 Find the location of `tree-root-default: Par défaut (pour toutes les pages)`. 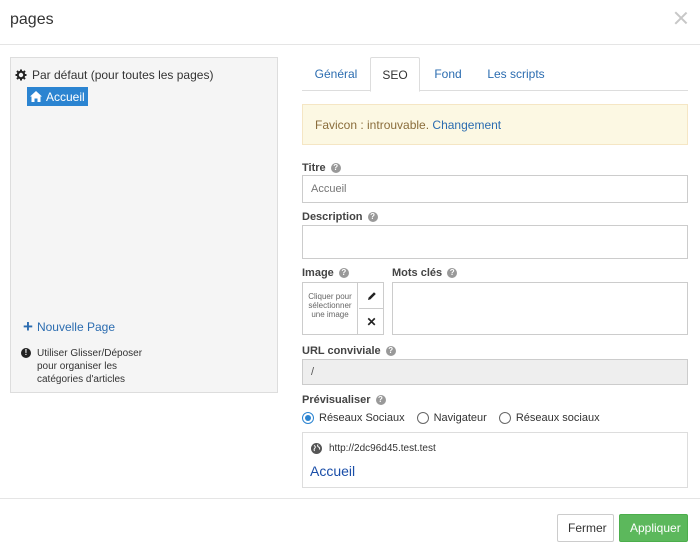

tree-root-default: Par défaut (pour toutes les pages) is located at coordinates (114, 75).